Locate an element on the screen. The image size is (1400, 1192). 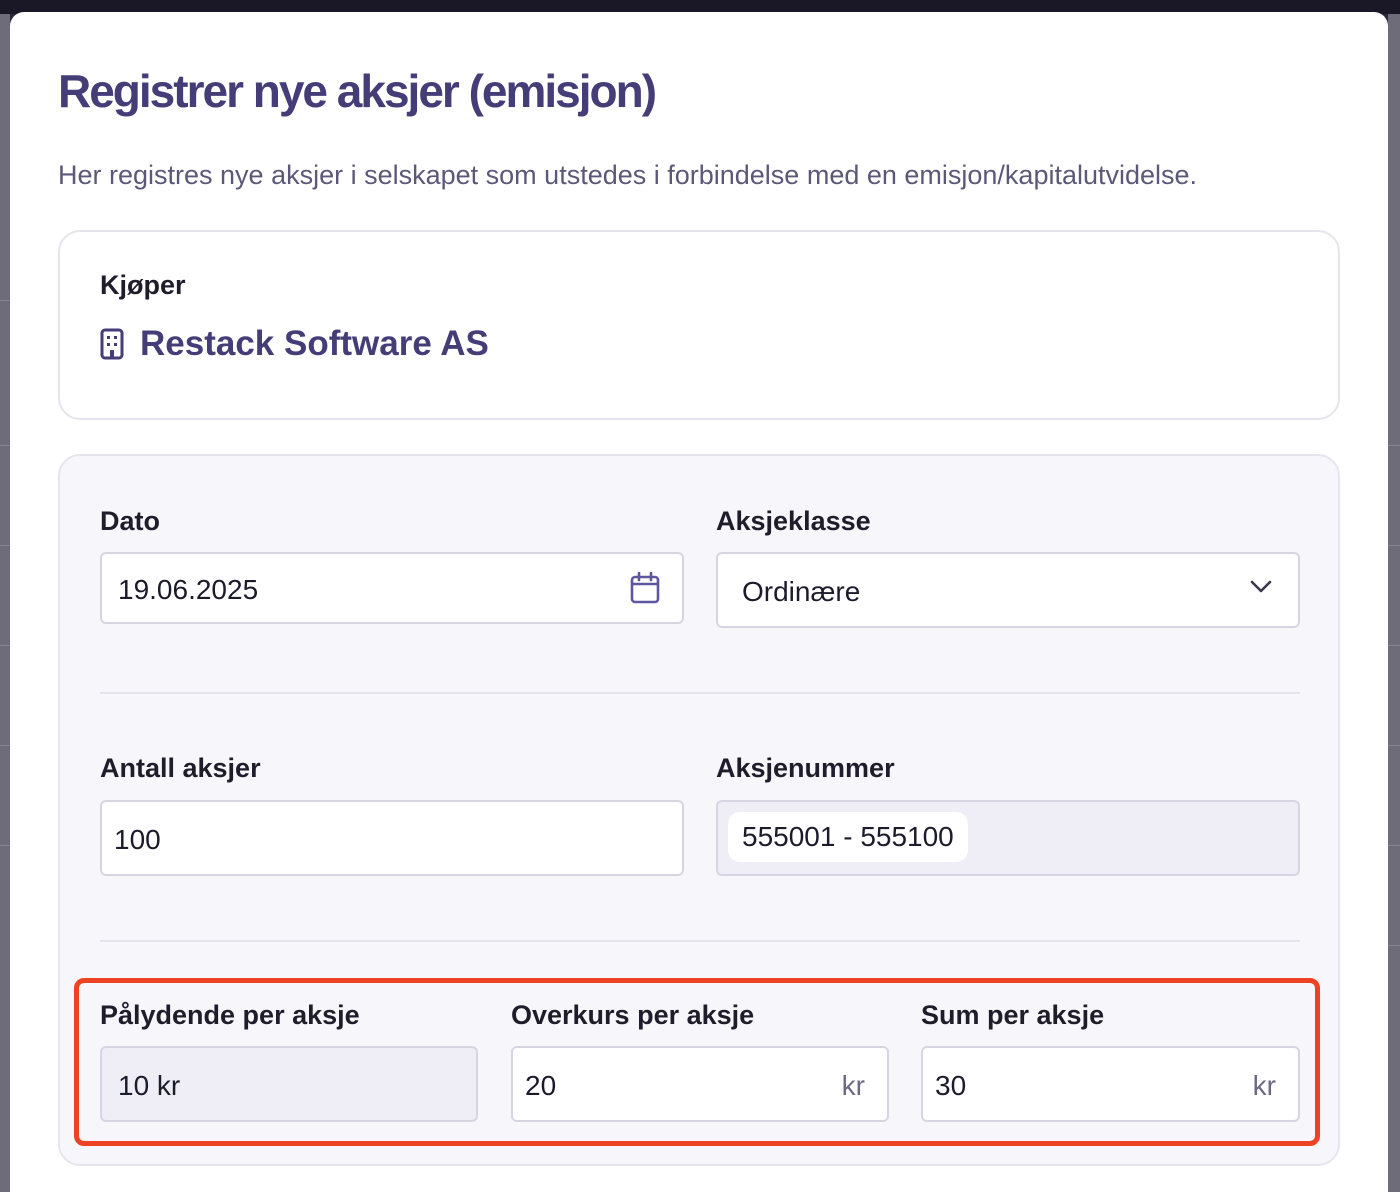
app-backdrop-left is located at coordinates (5, 603).